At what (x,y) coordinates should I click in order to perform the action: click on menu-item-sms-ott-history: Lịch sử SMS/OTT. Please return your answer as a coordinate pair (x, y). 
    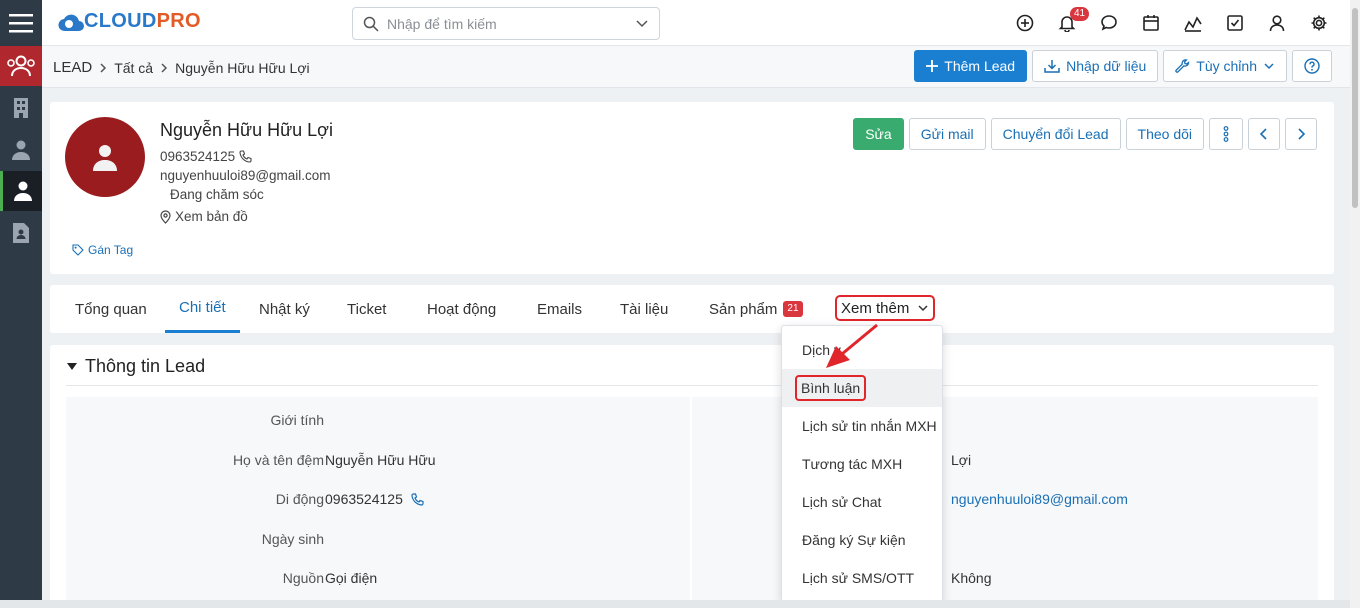
    Looking at the image, I should click on (862, 578).